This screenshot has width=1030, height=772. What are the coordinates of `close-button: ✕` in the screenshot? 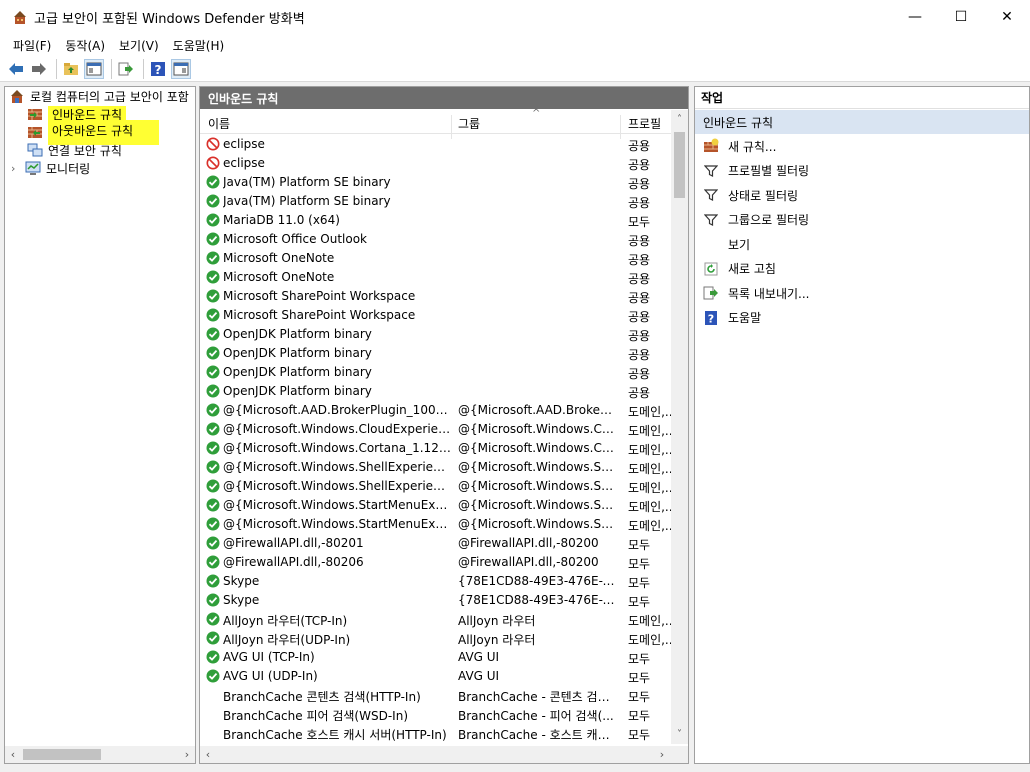 It's located at (1007, 17).